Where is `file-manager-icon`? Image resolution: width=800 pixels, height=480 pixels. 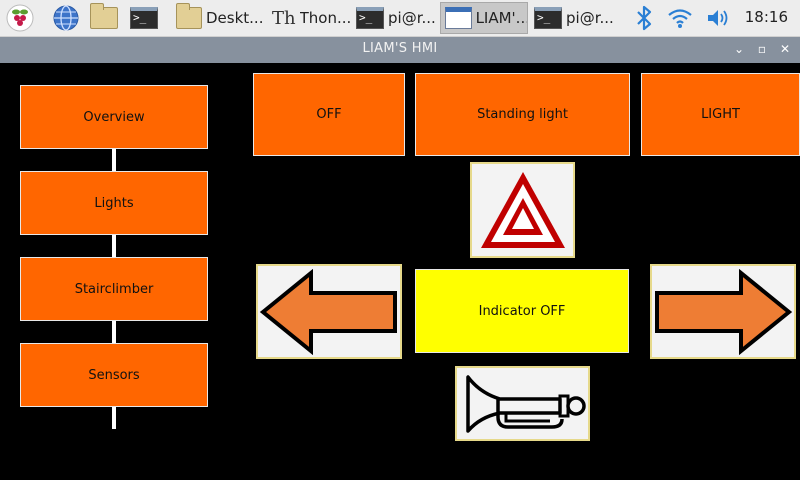 file-manager-icon is located at coordinates (104, 17).